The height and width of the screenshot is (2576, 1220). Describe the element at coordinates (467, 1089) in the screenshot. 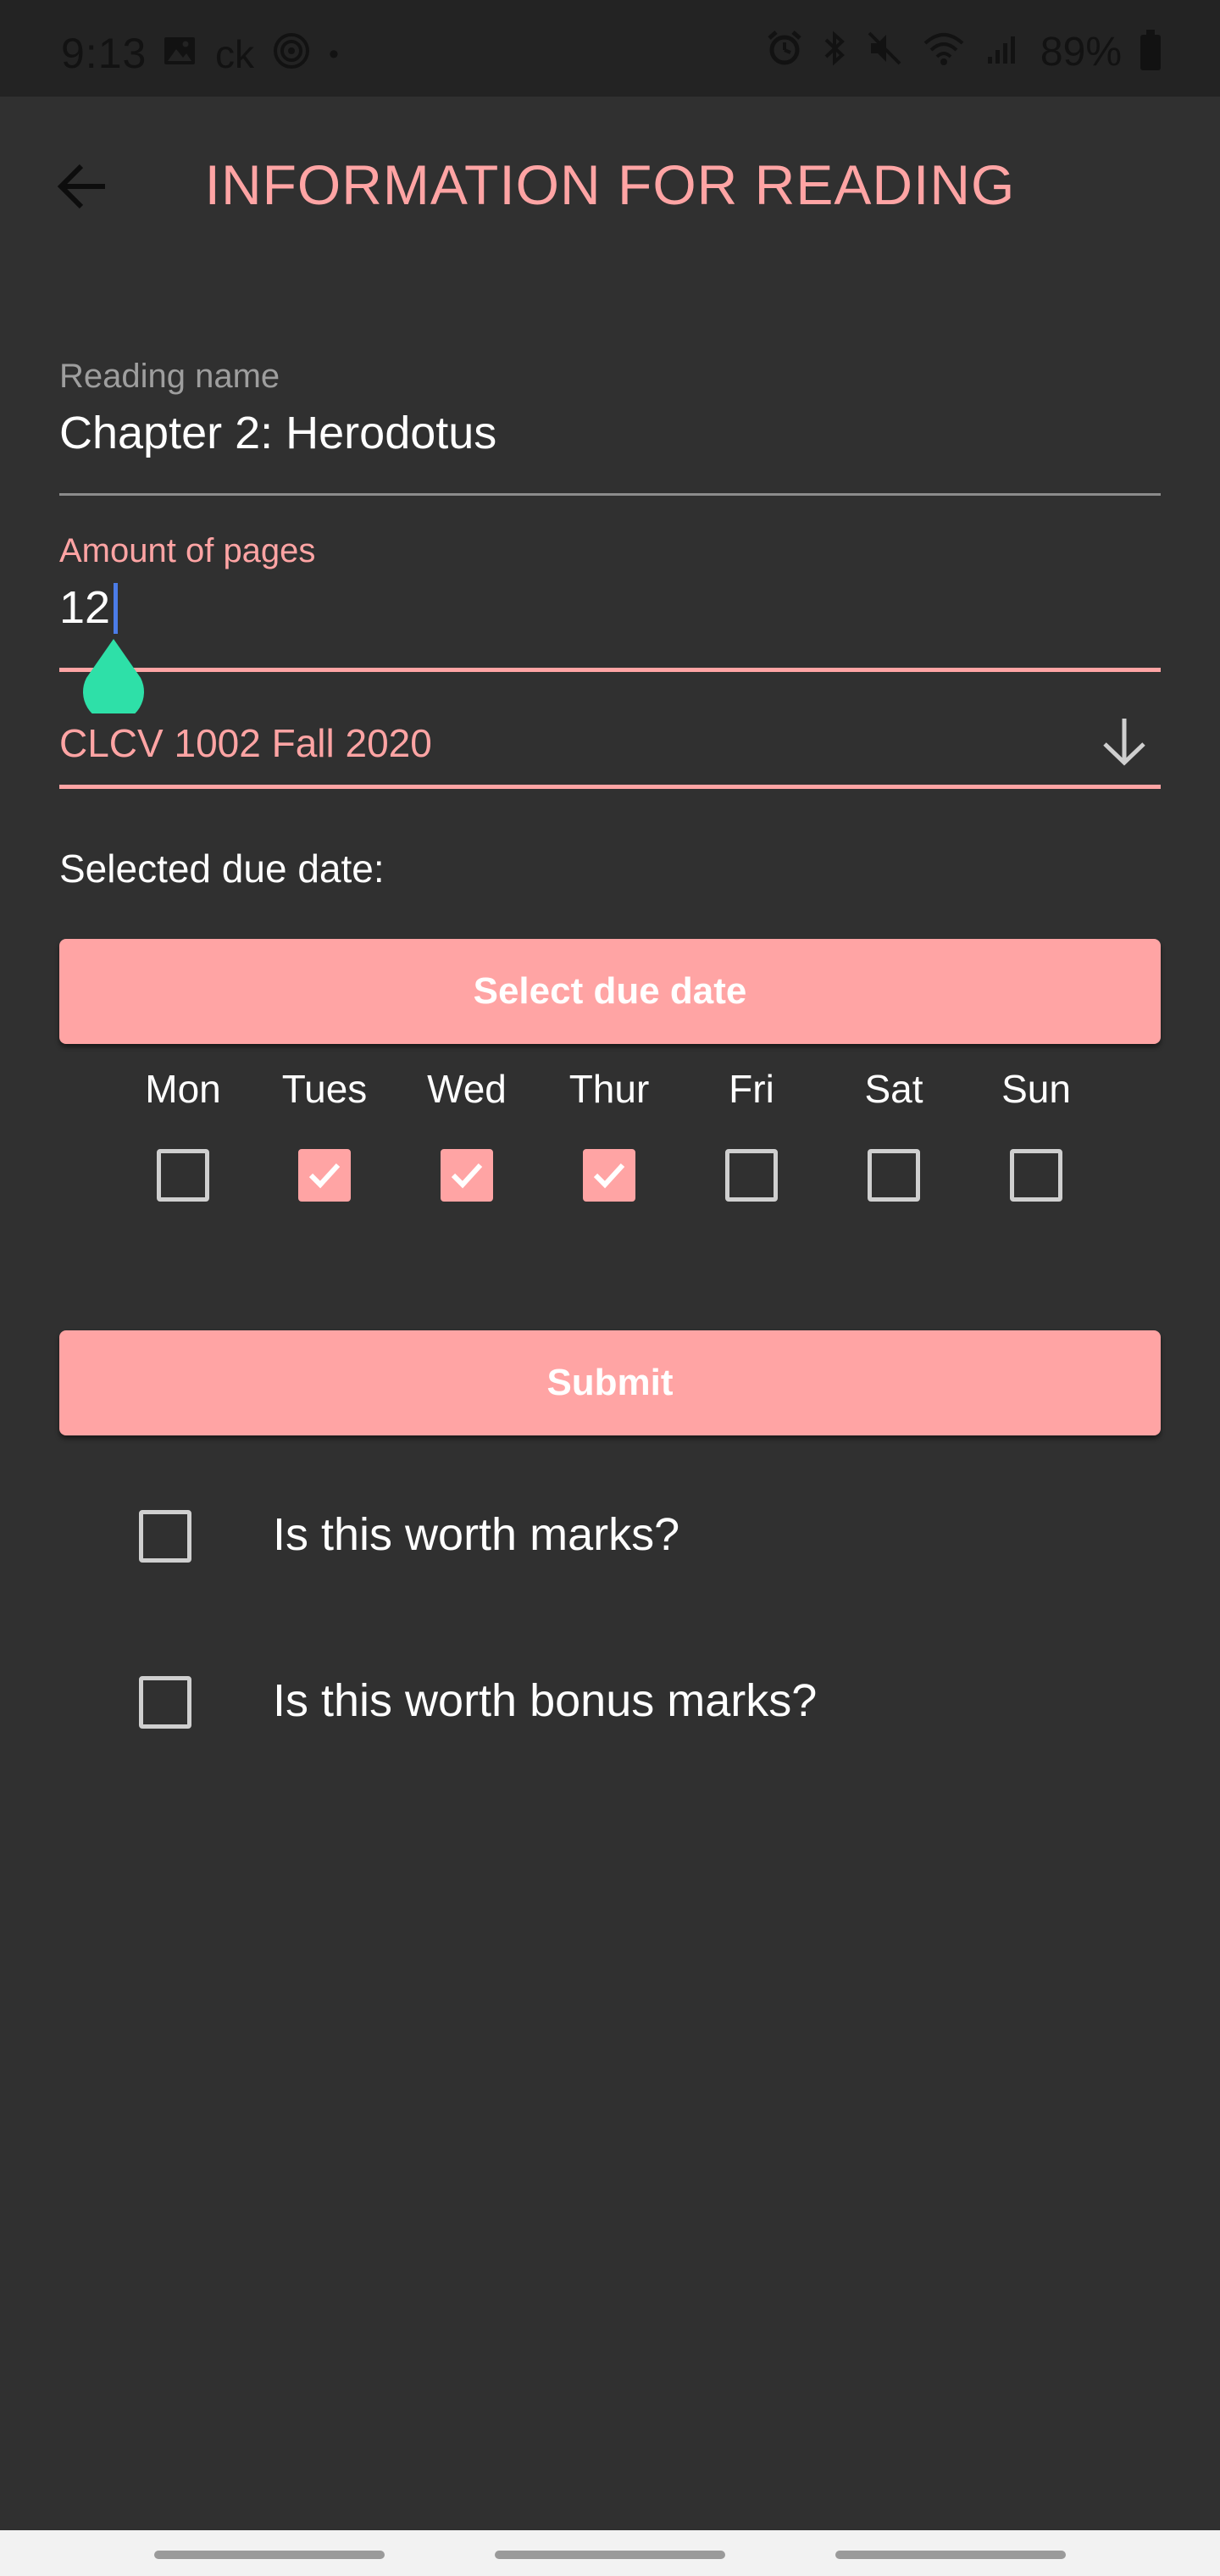

I see `day-label: Wed` at that location.